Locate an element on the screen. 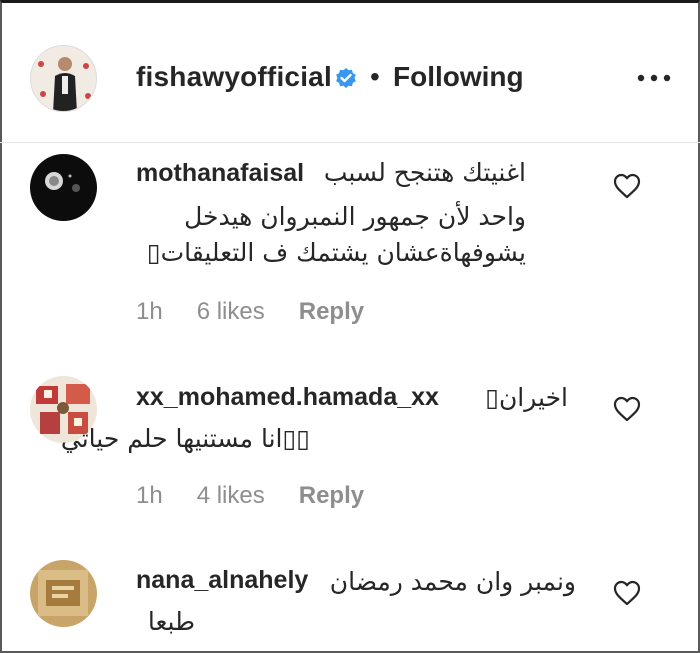 Image resolution: width=700 pixels, height=653 pixels. comment-likes: 4 likes is located at coordinates (231, 495).